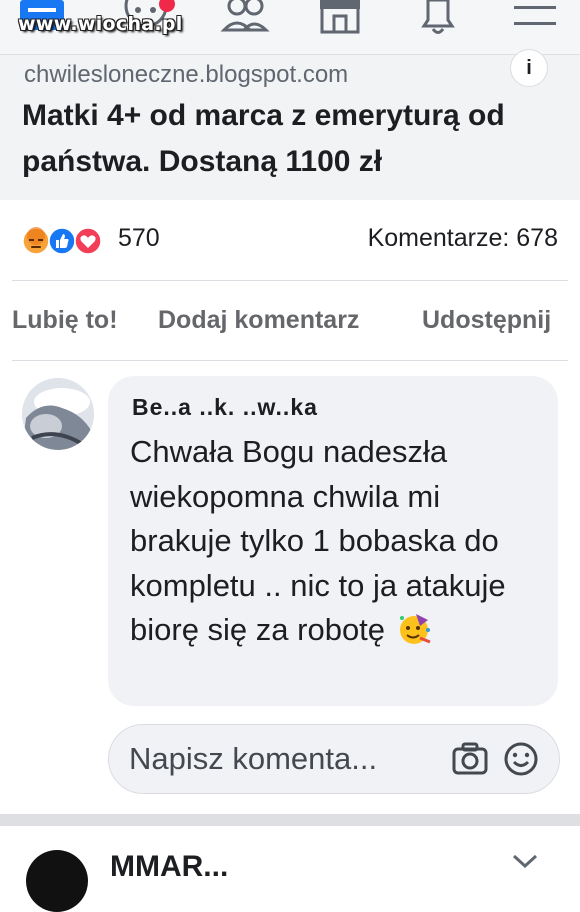 The height and width of the screenshot is (912, 580). I want to click on link-domain: chwilesloneczne.blogspot.com, so click(186, 74).